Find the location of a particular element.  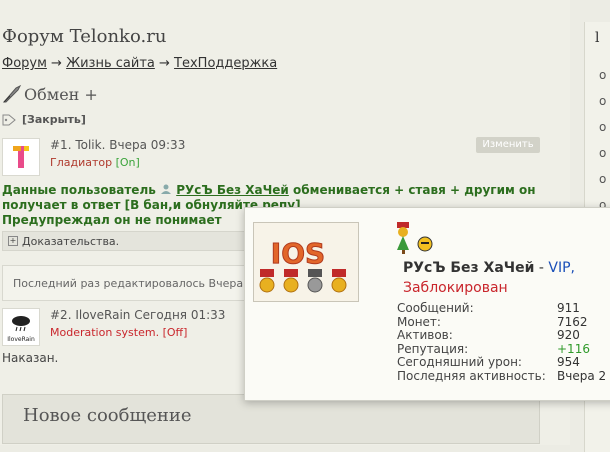

post-role: Гладиатор [On] is located at coordinates (95, 162).